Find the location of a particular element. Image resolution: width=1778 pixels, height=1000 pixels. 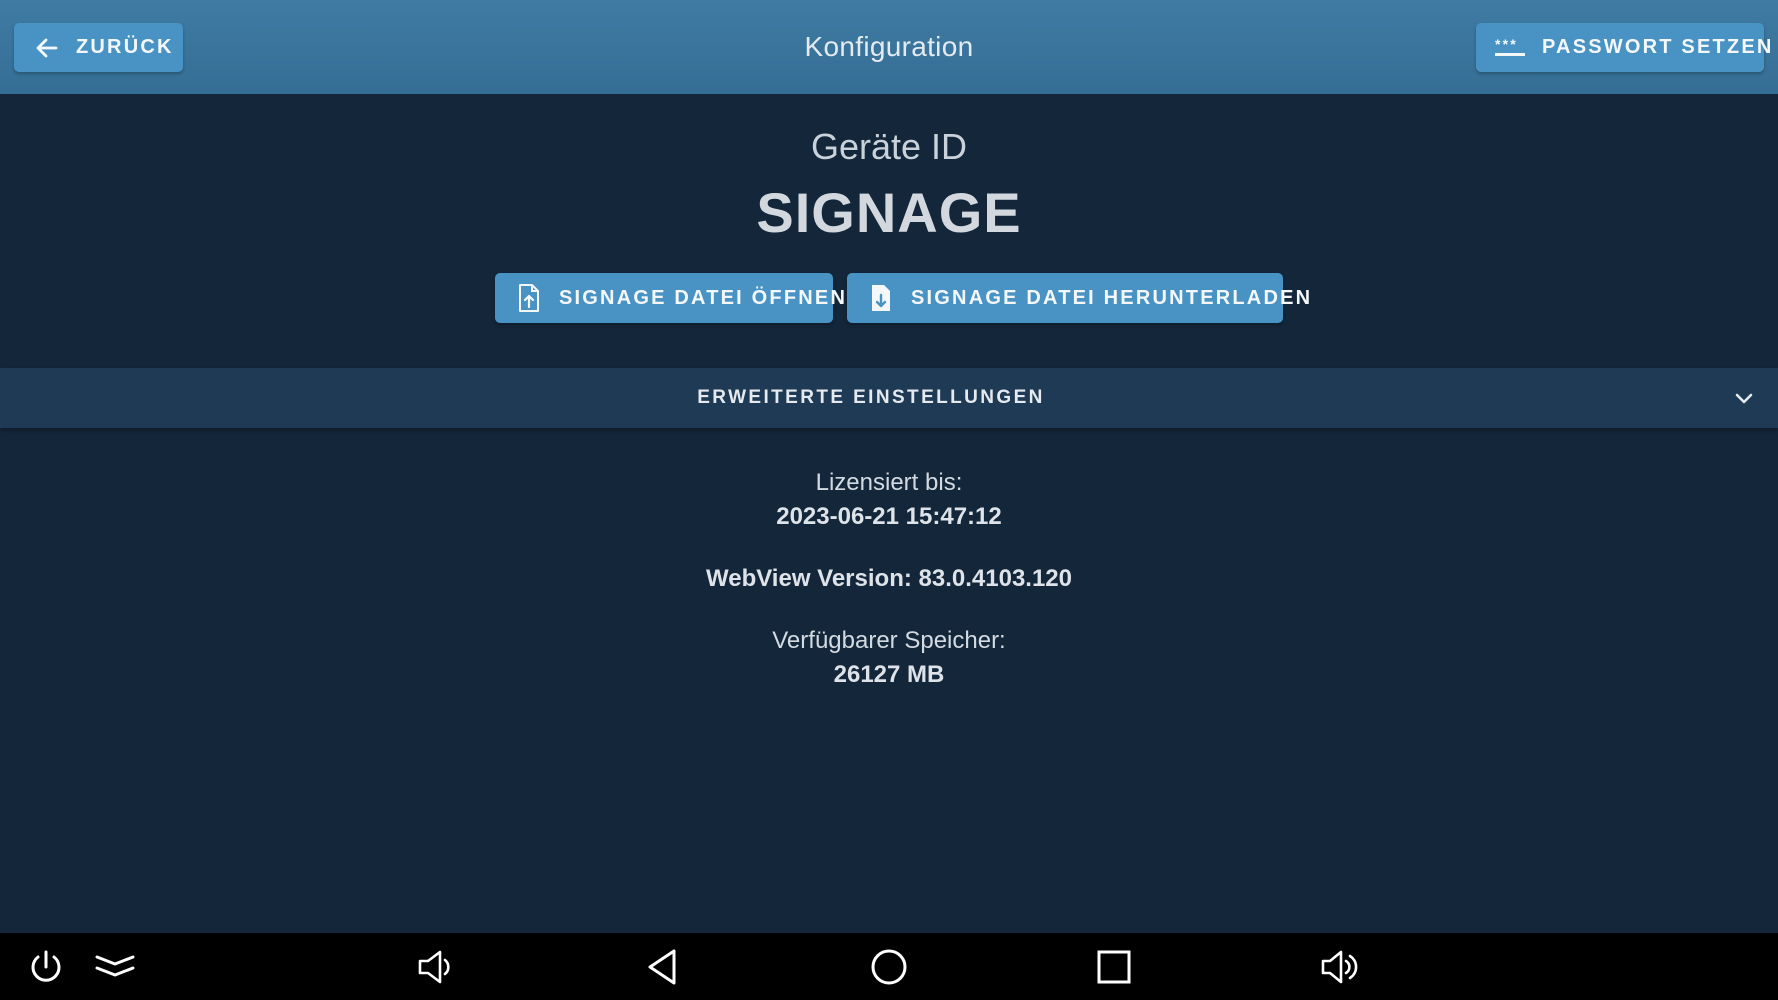

password-icon: *** is located at coordinates (1510, 48).